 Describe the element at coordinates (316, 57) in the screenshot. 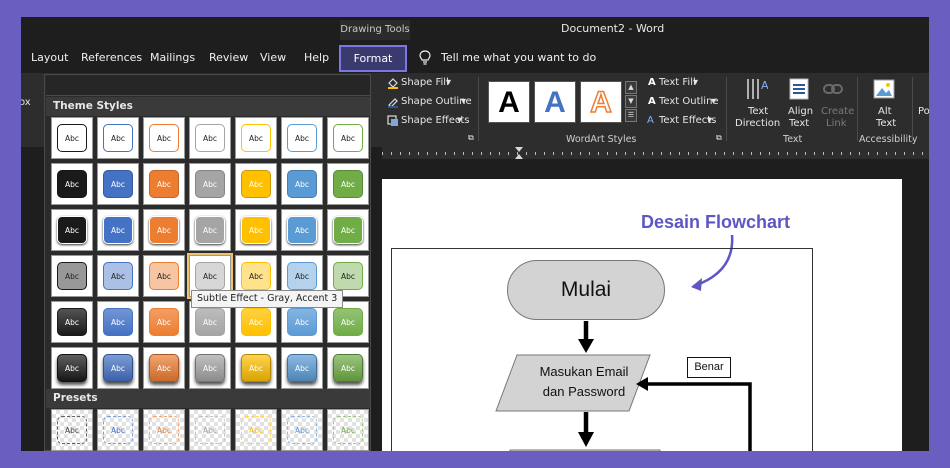

I see `tab-help: Help` at that location.